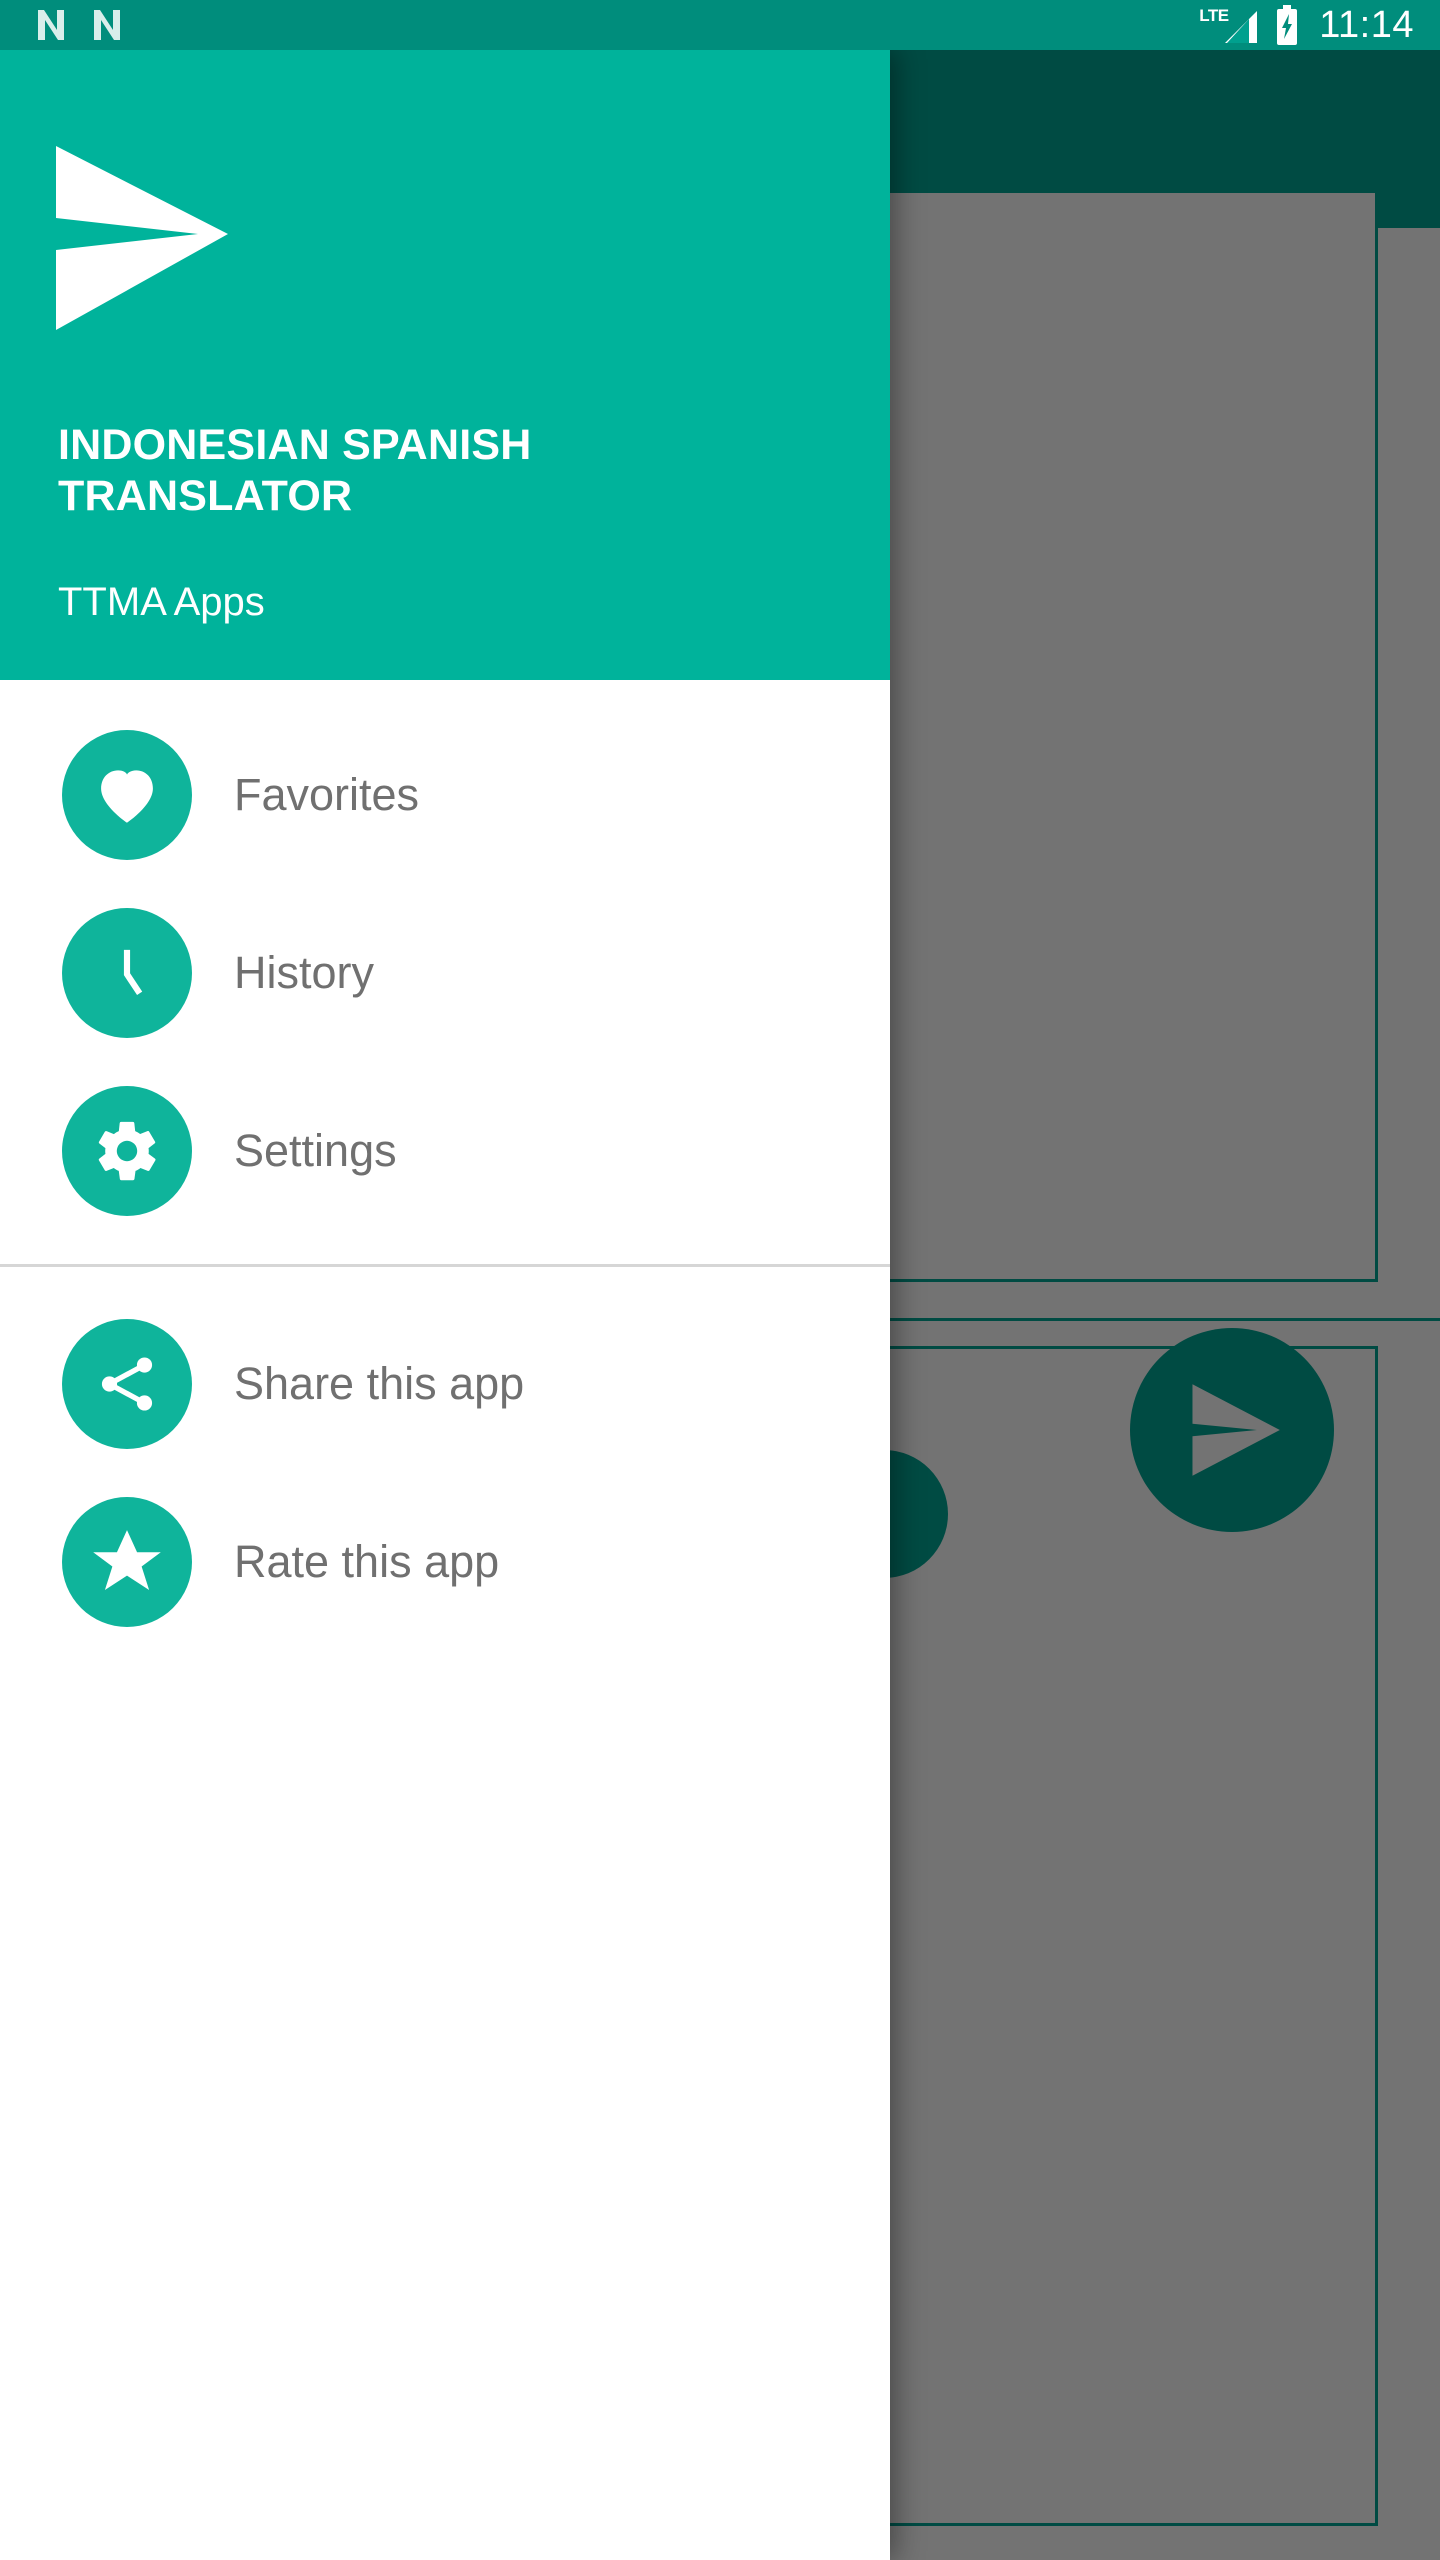 This screenshot has width=1440, height=2560. What do you see at coordinates (445, 795) in the screenshot?
I see `sidebar-item-favorites: Favorites` at bounding box center [445, 795].